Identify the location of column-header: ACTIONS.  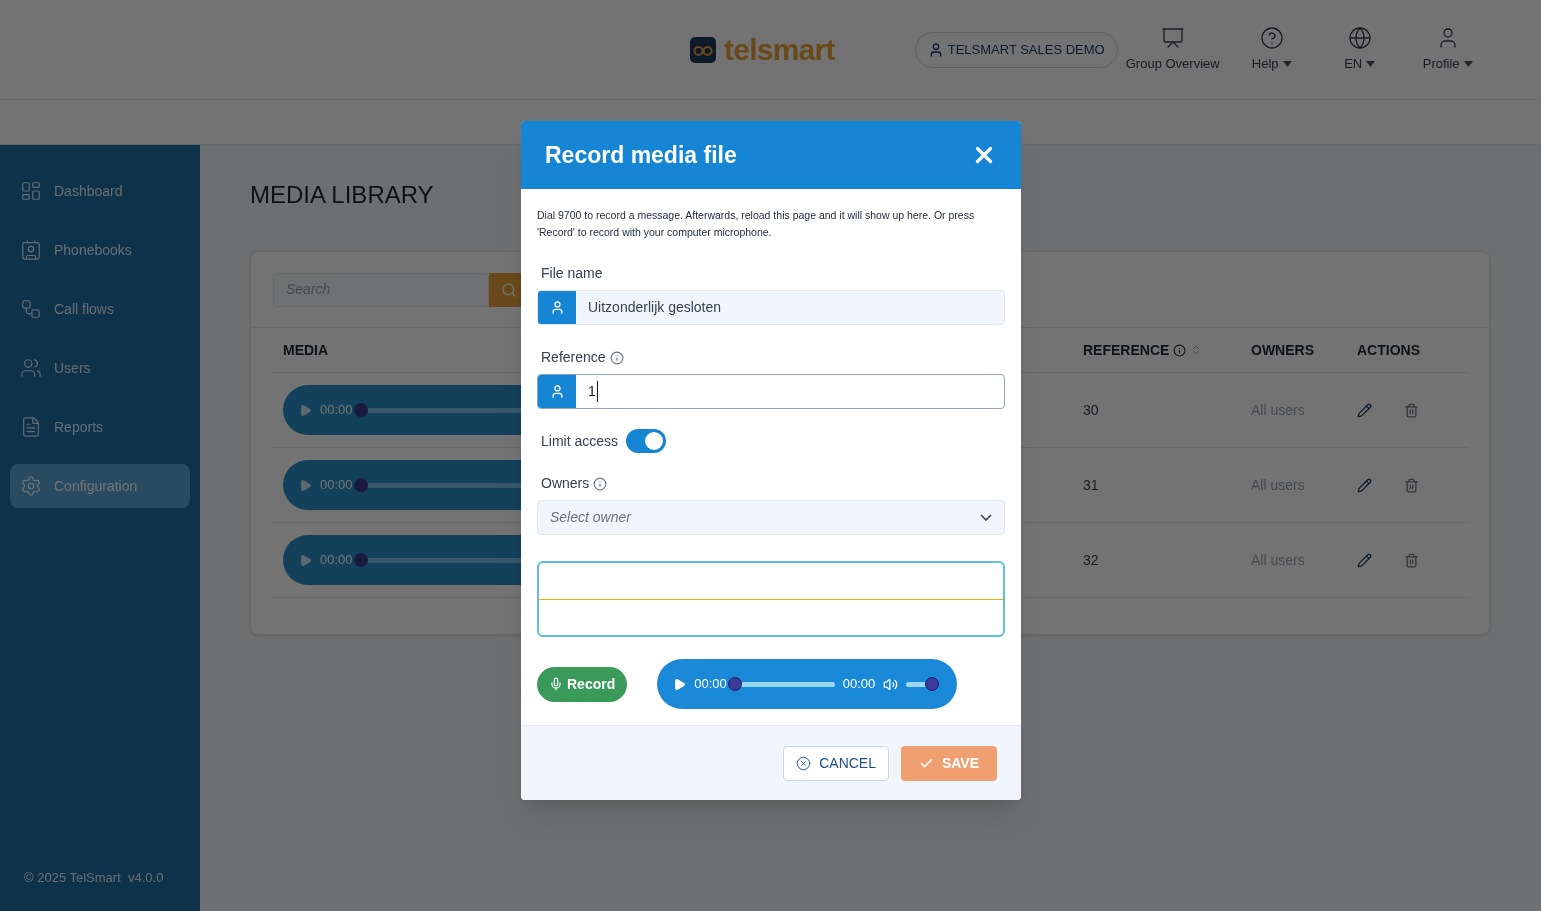
(1388, 350).